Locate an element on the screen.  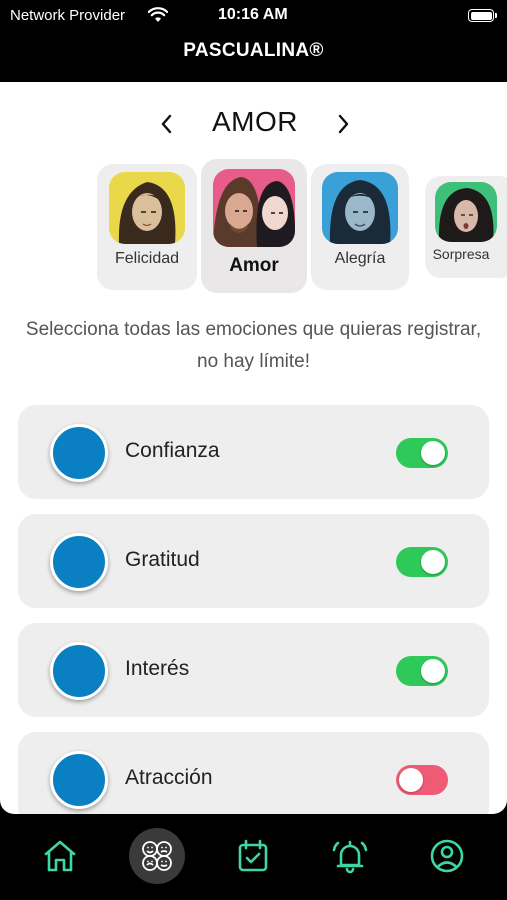
bell-ringing-icon is located at coordinates (350, 857).